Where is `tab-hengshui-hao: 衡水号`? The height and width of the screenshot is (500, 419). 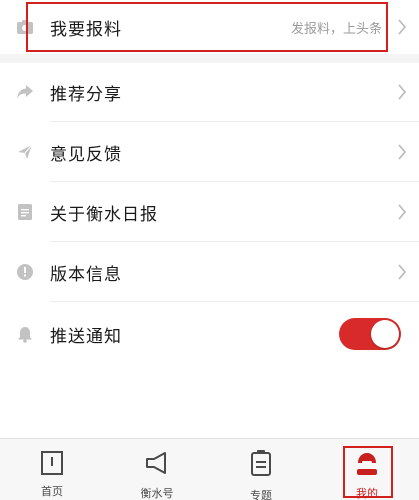 tab-hengshui-hao: 衡水号 is located at coordinates (157, 469).